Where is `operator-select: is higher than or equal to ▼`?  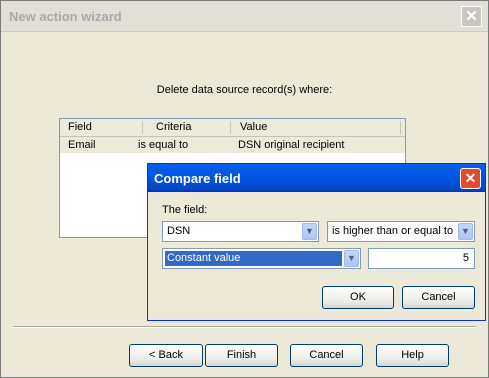 operator-select: is higher than or equal to ▼ is located at coordinates (401, 231).